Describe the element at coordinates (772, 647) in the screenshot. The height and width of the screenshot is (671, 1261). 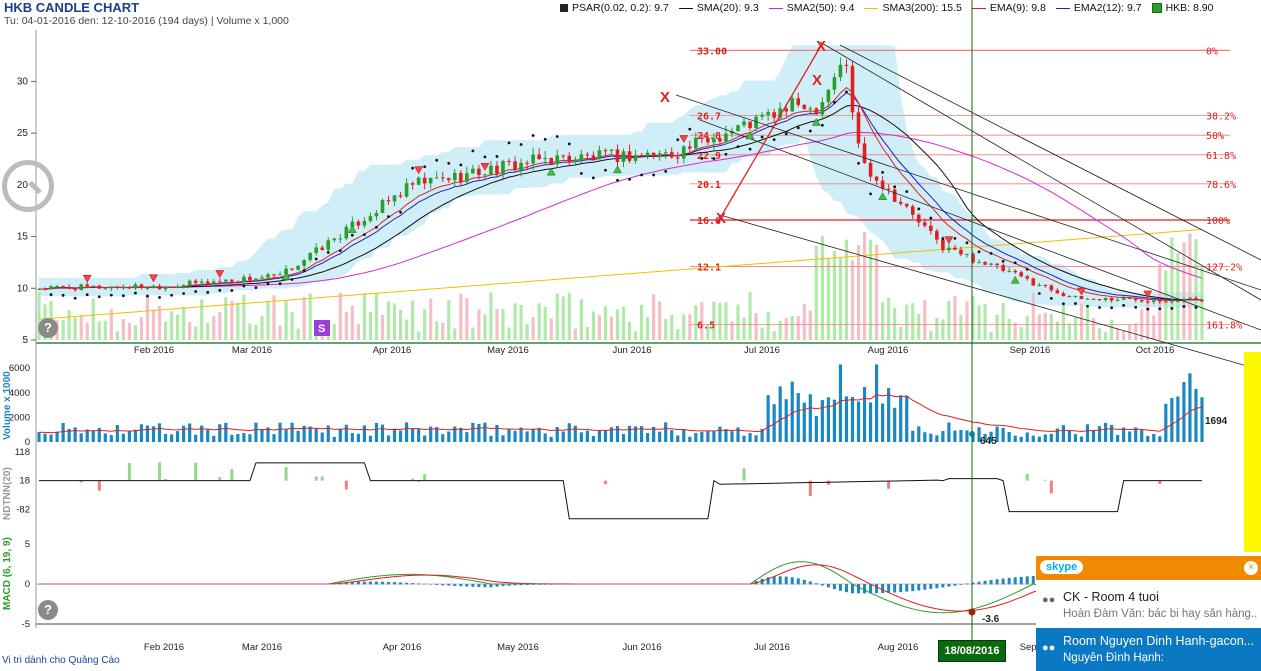
I see `macd-x-tick: Jul 2016` at that location.